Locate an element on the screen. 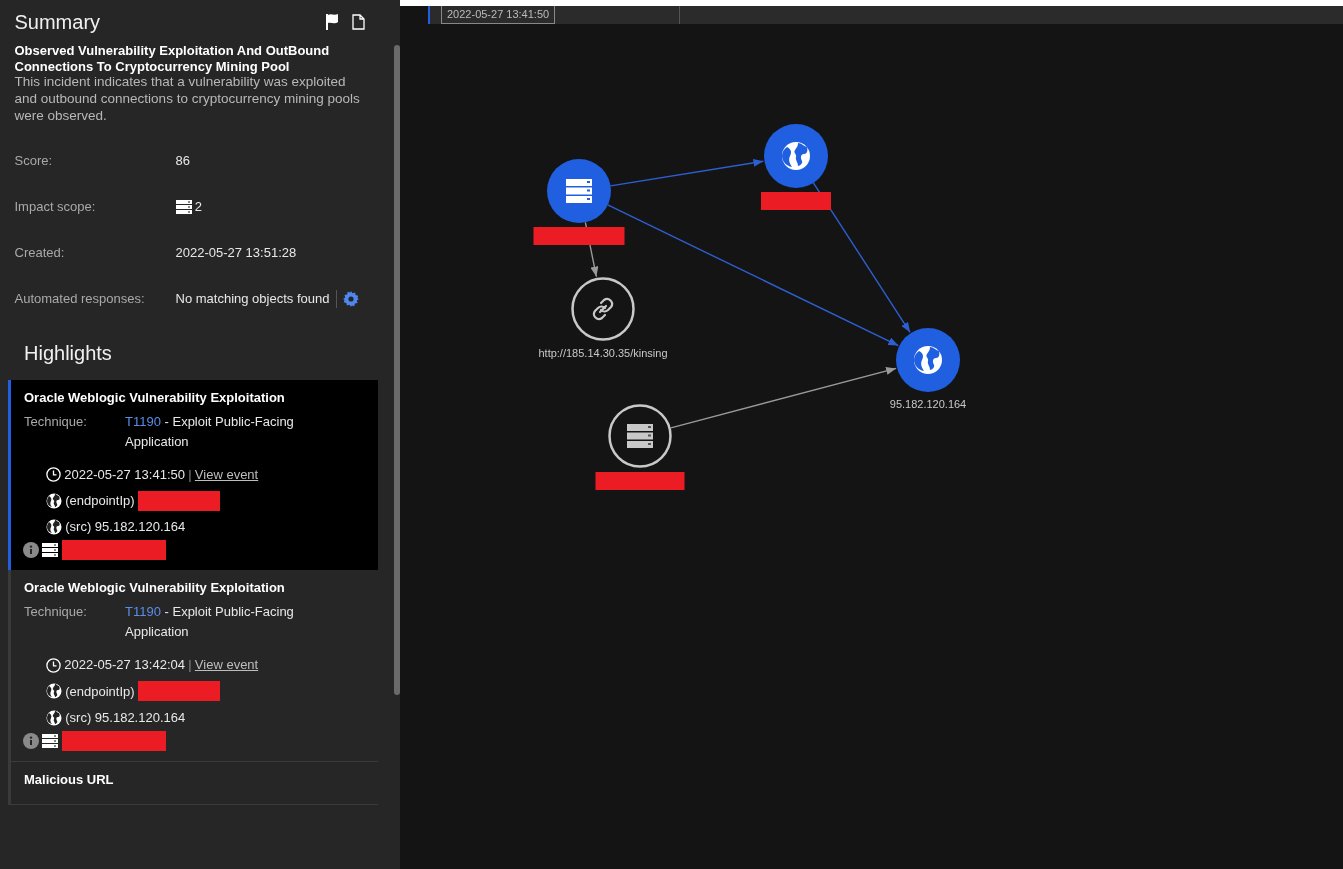 This screenshot has height=869, width=1343. field-label: Created: is located at coordinates (40, 253).